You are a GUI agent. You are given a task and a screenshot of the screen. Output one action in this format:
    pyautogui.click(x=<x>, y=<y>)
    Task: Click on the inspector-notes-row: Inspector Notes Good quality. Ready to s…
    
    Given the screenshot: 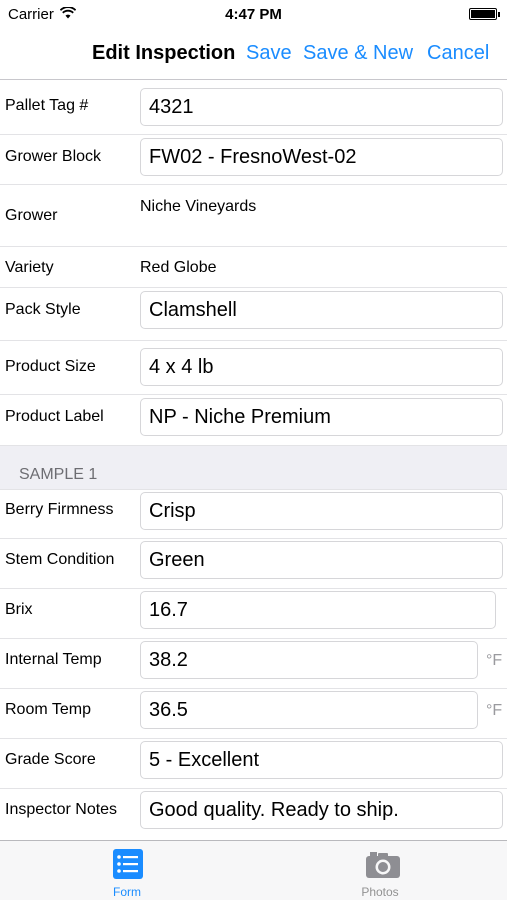 What is the action you would take?
    pyautogui.click(x=253, y=814)
    